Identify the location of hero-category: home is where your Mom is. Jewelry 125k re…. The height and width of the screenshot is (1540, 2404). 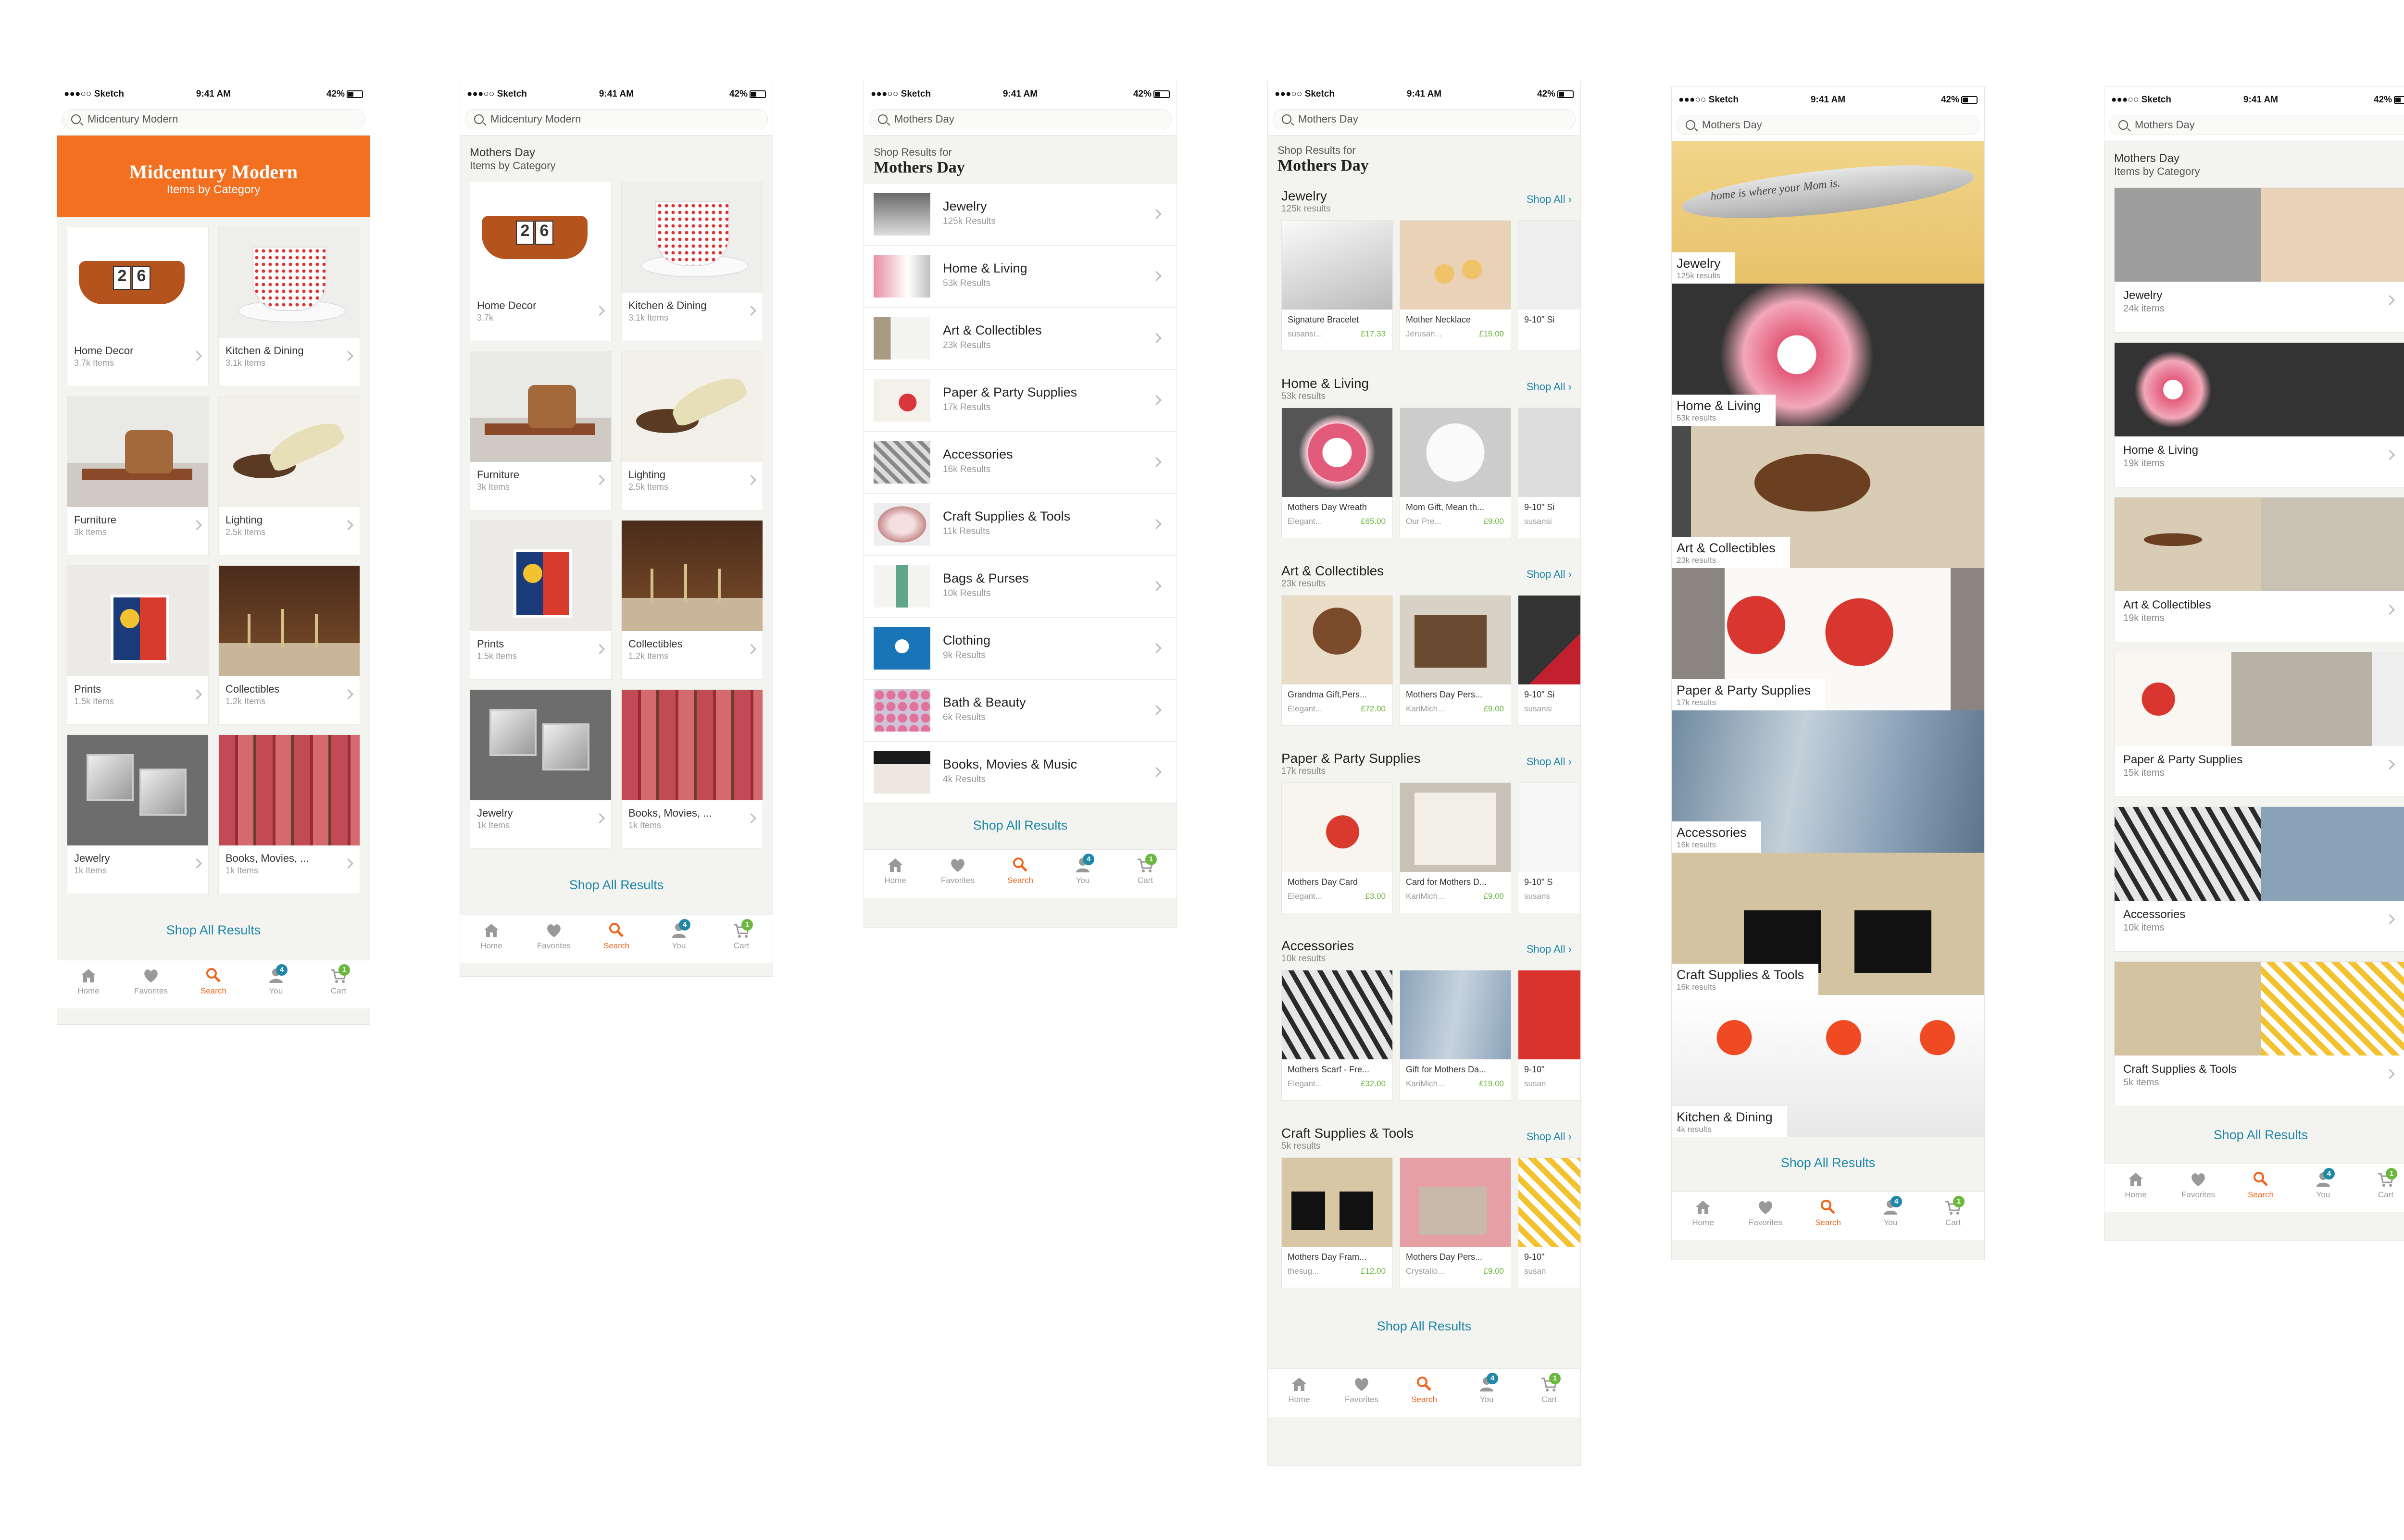
(1828, 212).